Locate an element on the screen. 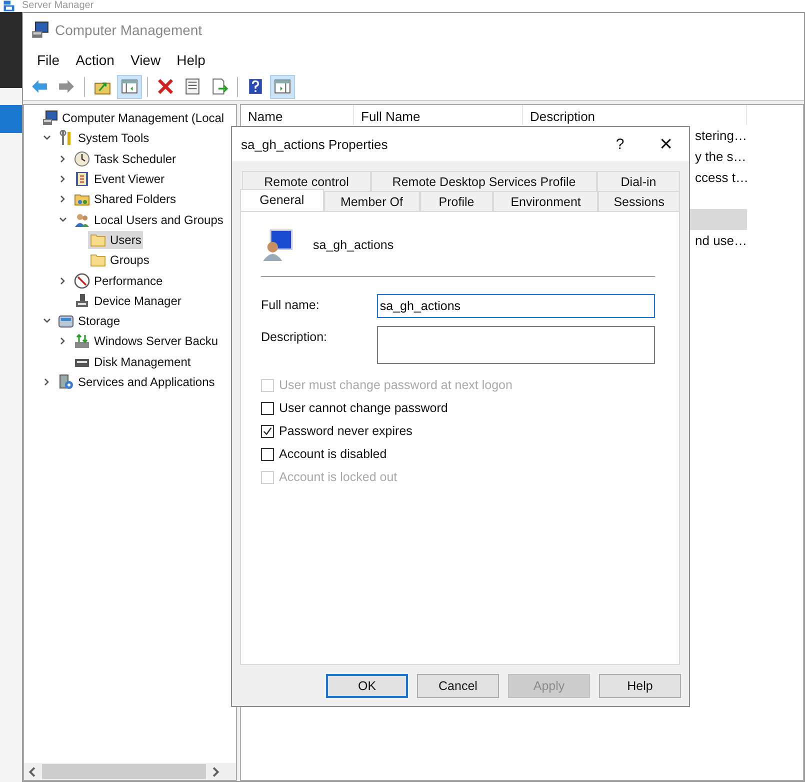 The image size is (805, 782). dialog-button: Cancel is located at coordinates (458, 686).